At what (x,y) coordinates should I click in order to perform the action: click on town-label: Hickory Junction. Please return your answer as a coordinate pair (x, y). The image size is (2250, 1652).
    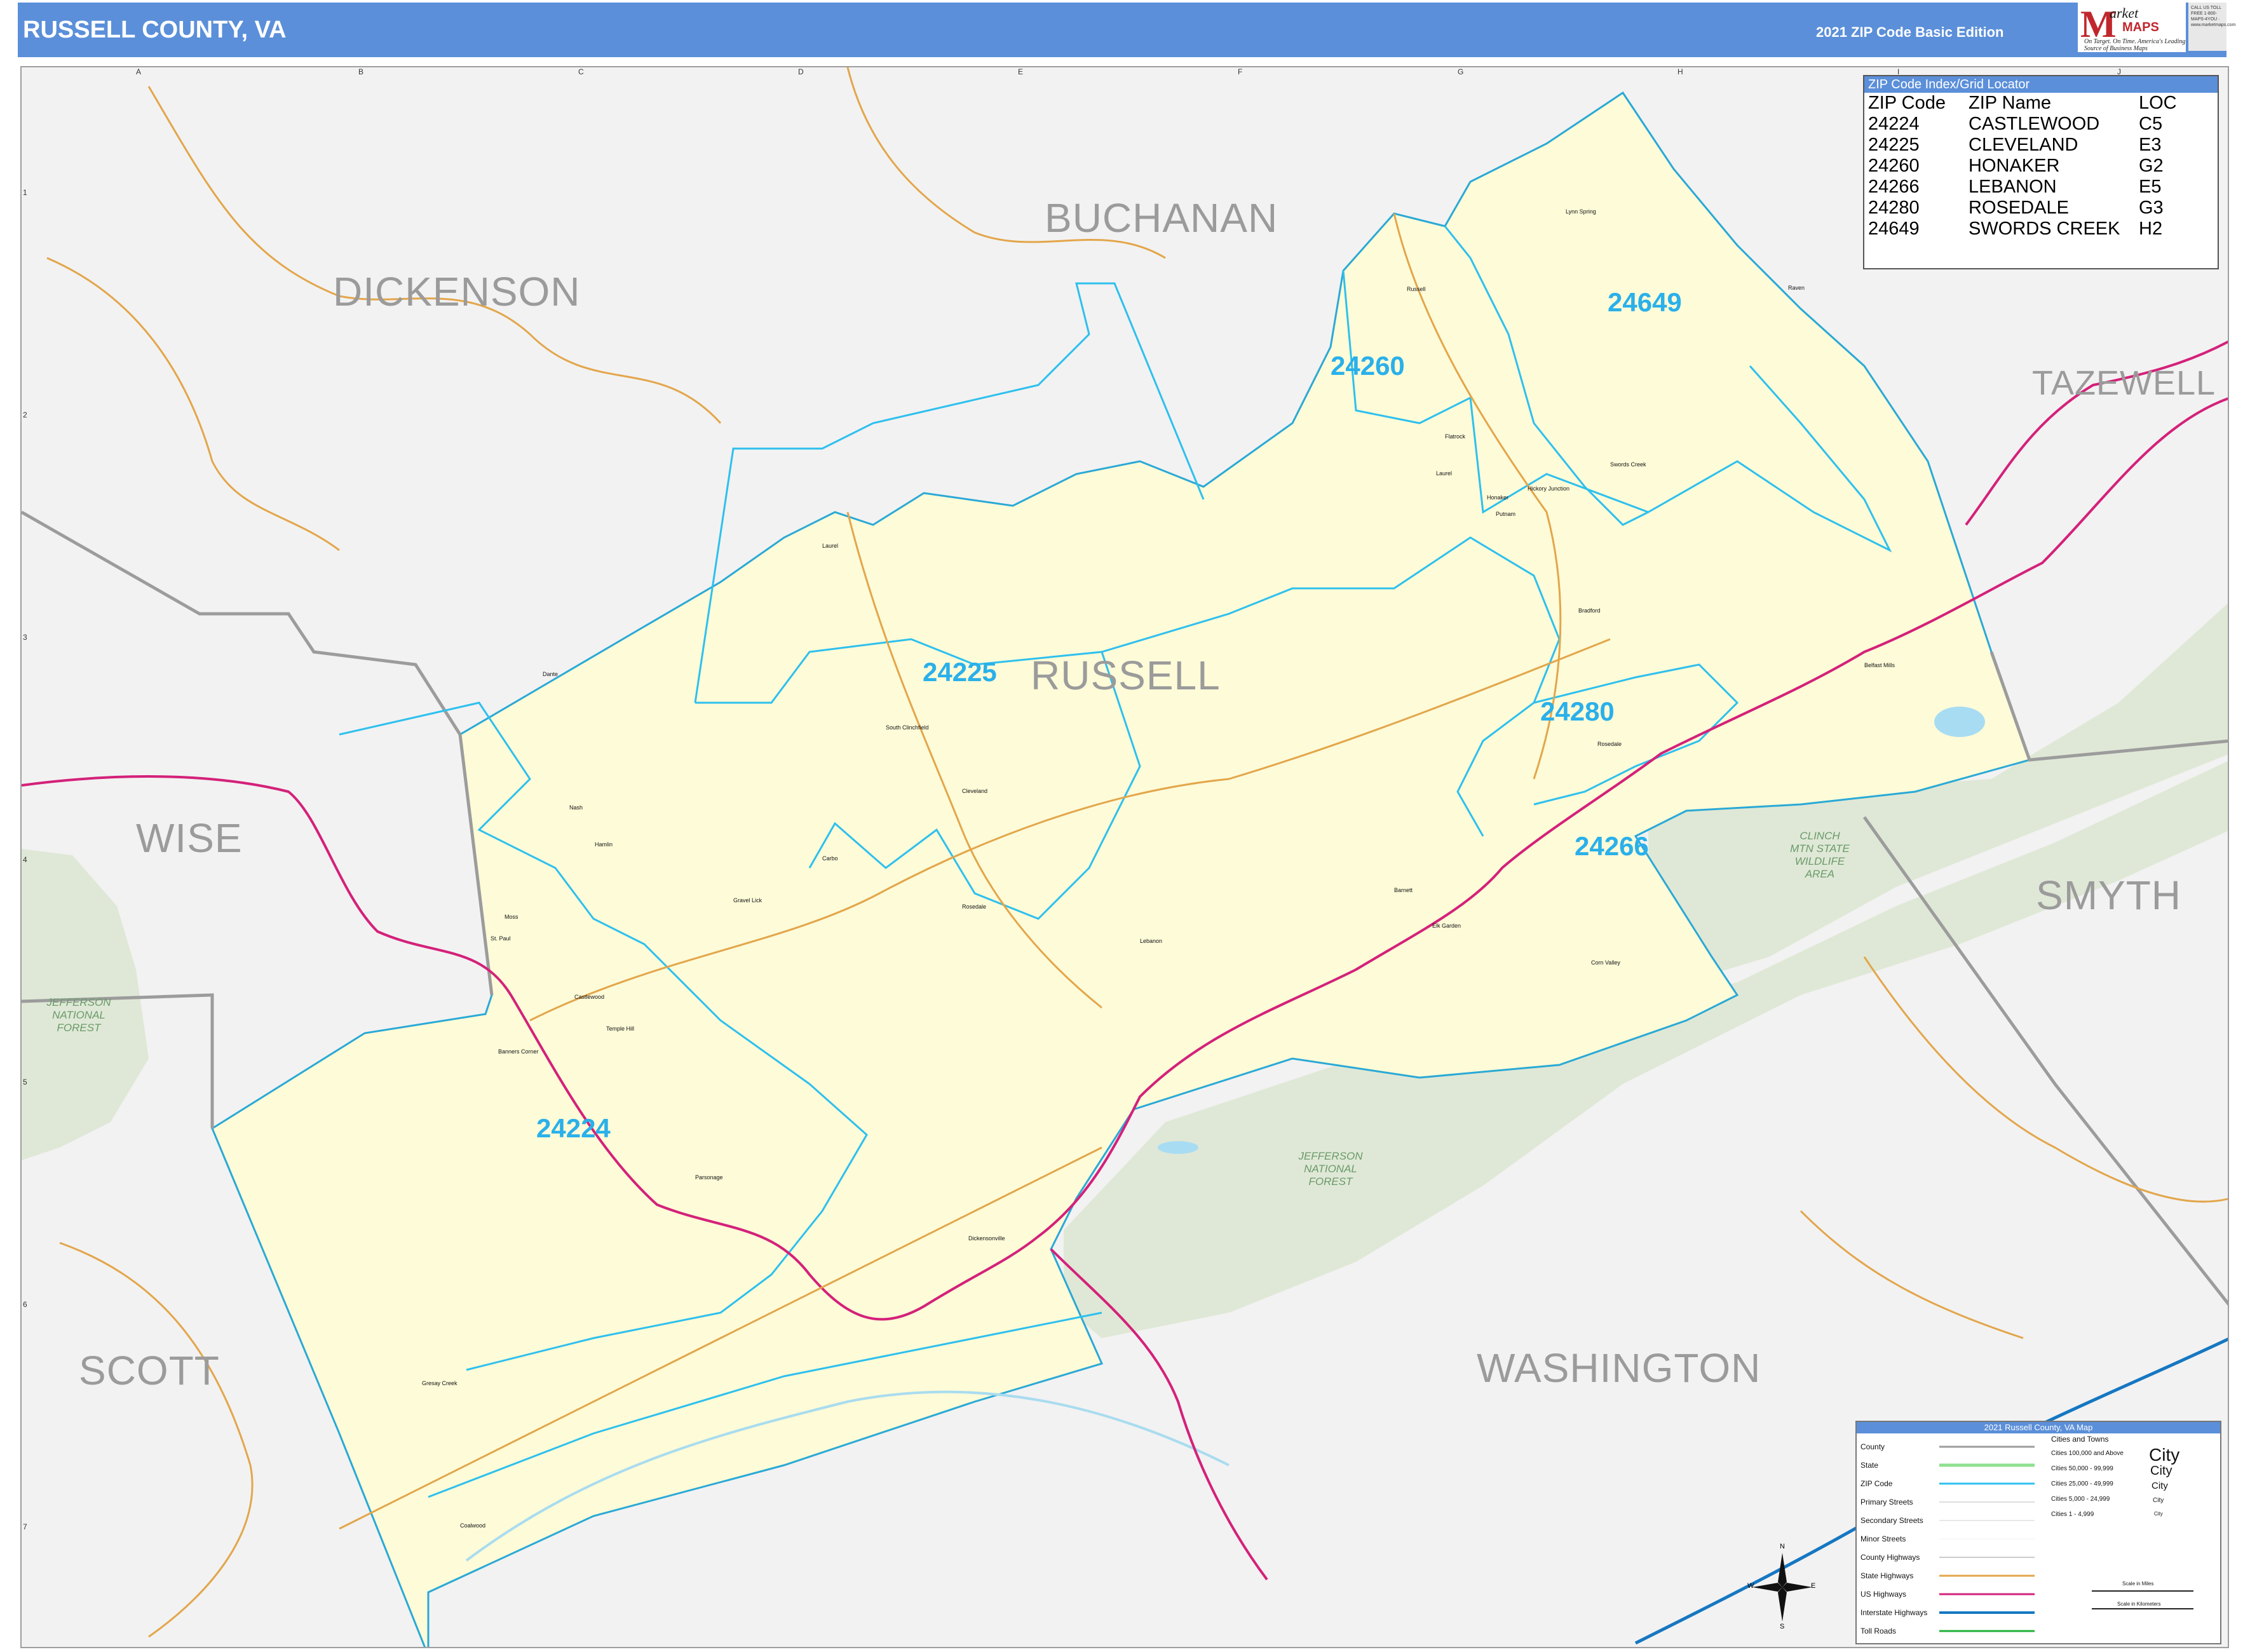
    Looking at the image, I should click on (1549, 489).